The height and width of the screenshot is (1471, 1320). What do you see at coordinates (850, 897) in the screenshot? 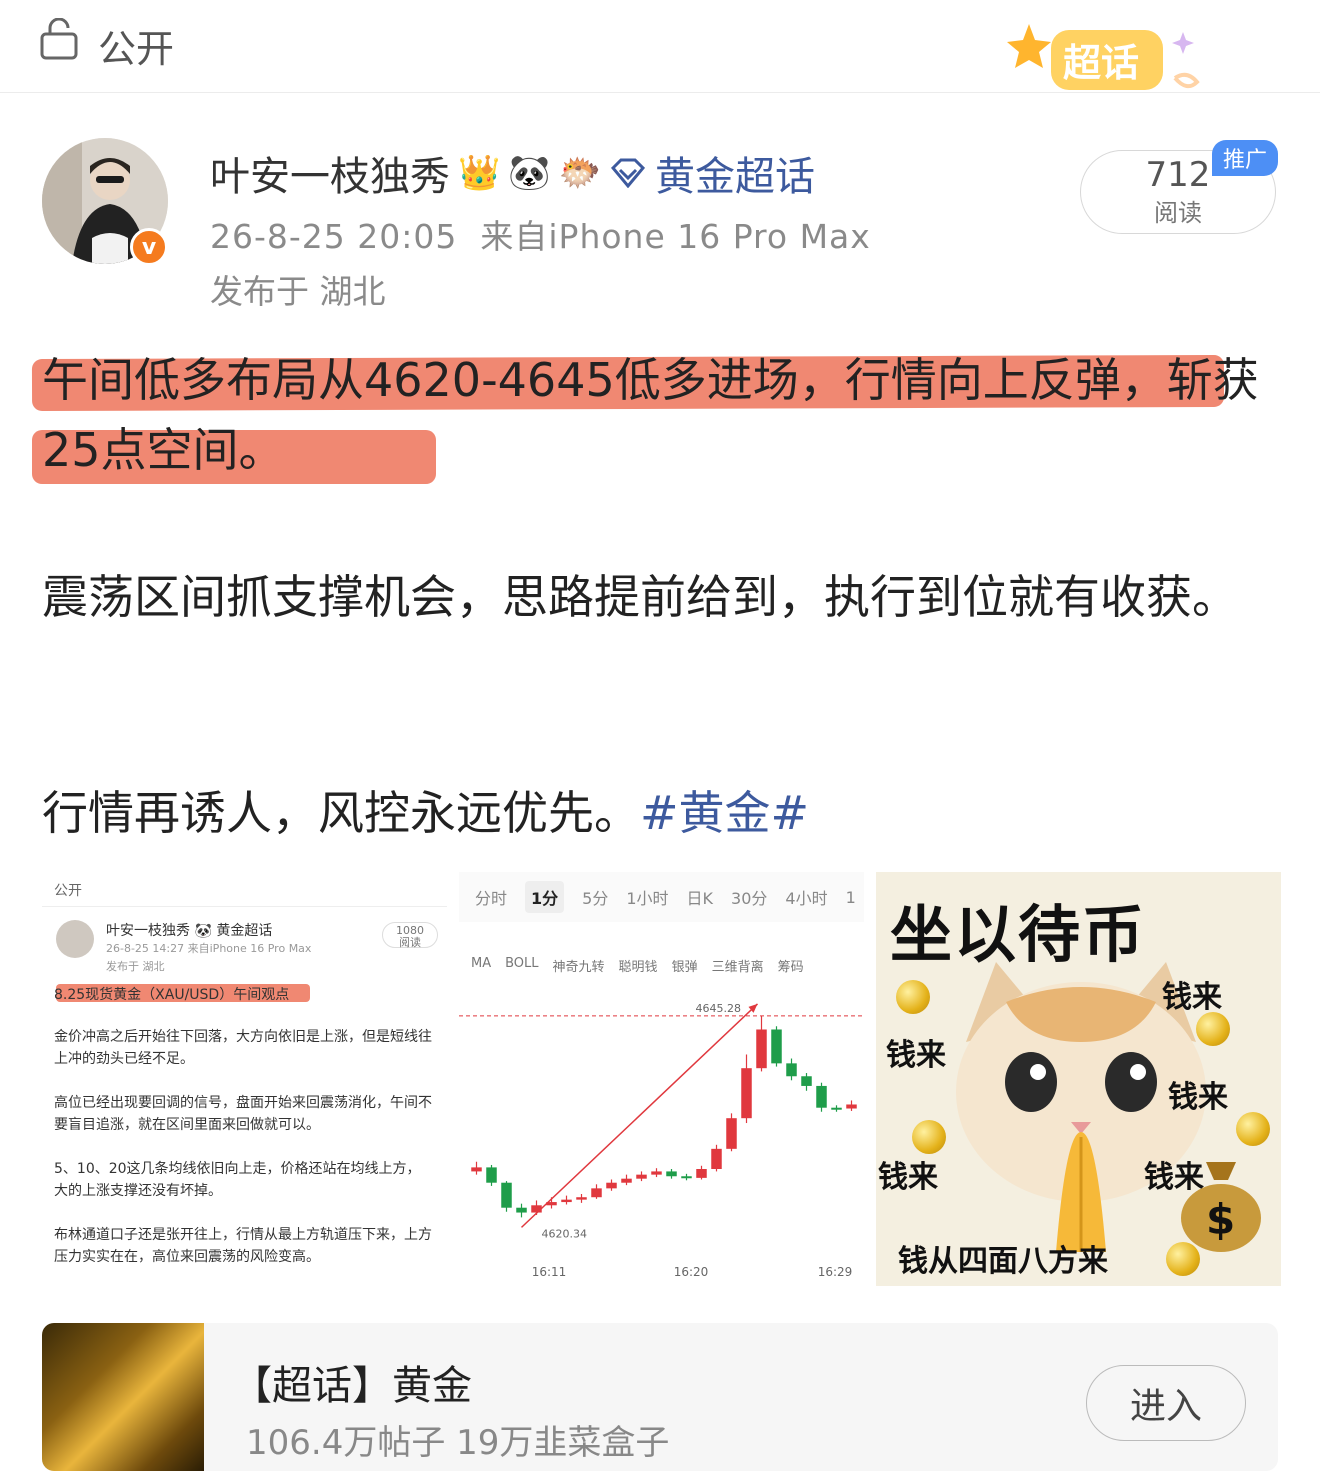
I see `timeframe-tab: 1` at bounding box center [850, 897].